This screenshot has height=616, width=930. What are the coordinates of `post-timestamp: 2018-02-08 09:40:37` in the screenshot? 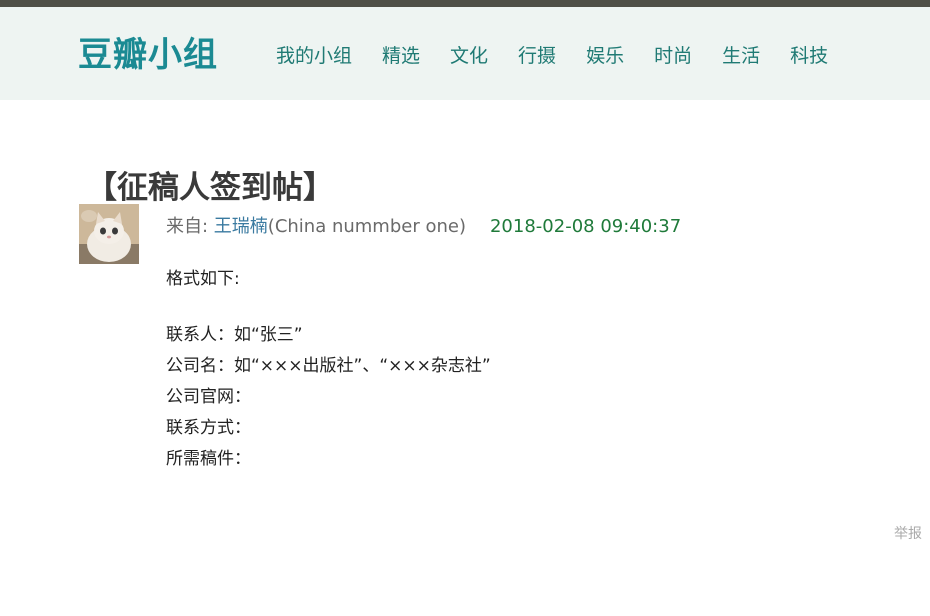 It's located at (585, 226).